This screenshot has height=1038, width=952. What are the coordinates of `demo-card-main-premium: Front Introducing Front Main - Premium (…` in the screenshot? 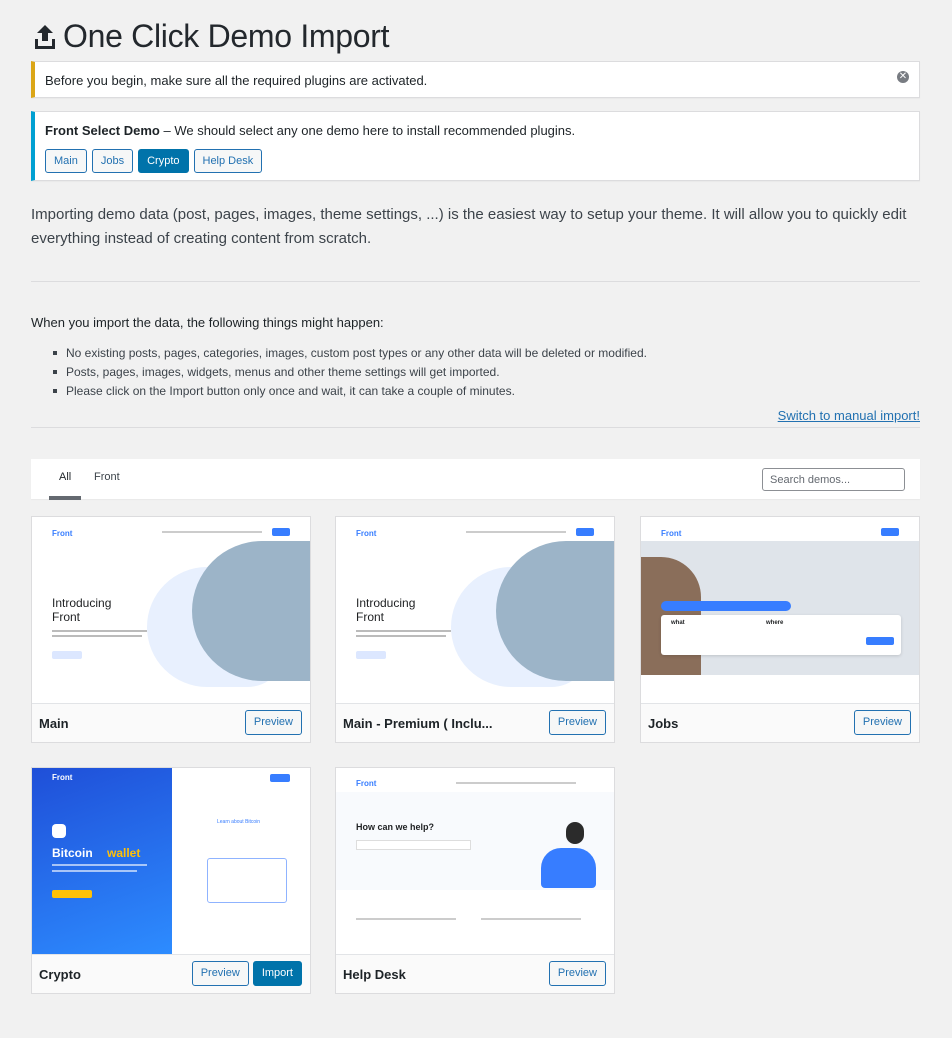 It's located at (475, 629).